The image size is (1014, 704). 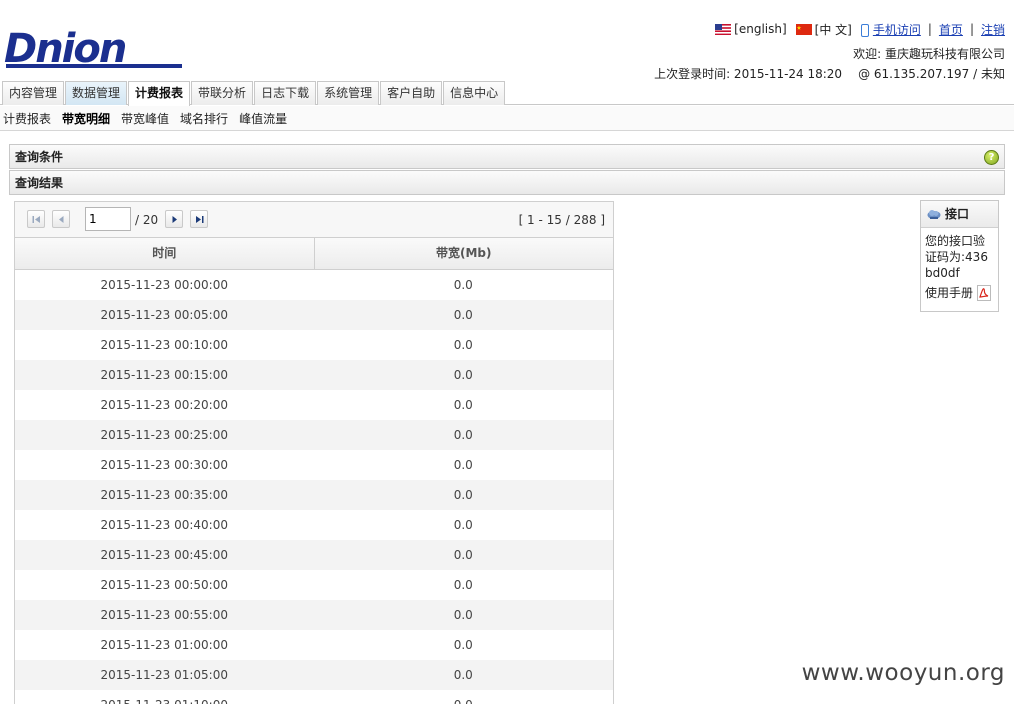 What do you see at coordinates (164, 253) in the screenshot?
I see `column-header-time: 时间` at bounding box center [164, 253].